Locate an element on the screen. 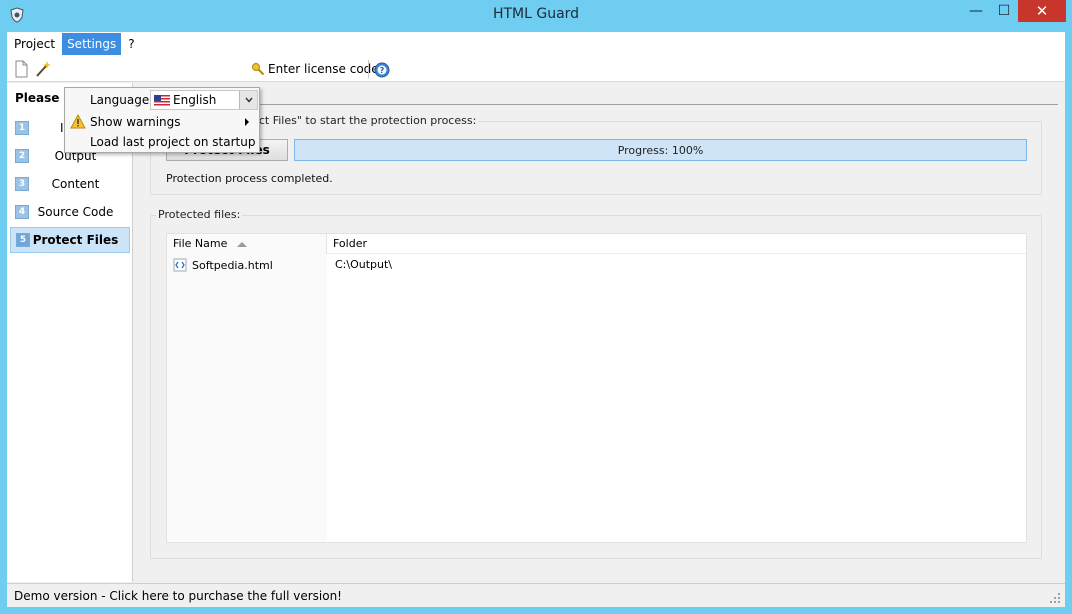  protection-status: Protection process completed. is located at coordinates (249, 178).